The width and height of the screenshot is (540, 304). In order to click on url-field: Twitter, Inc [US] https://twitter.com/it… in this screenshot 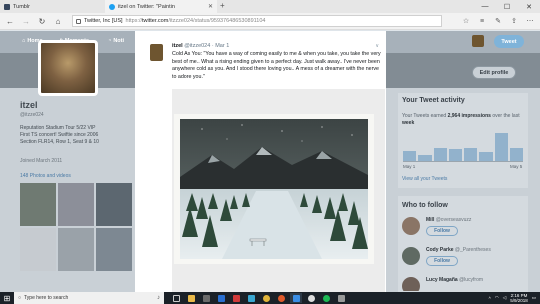, I will do `click(257, 21)`.